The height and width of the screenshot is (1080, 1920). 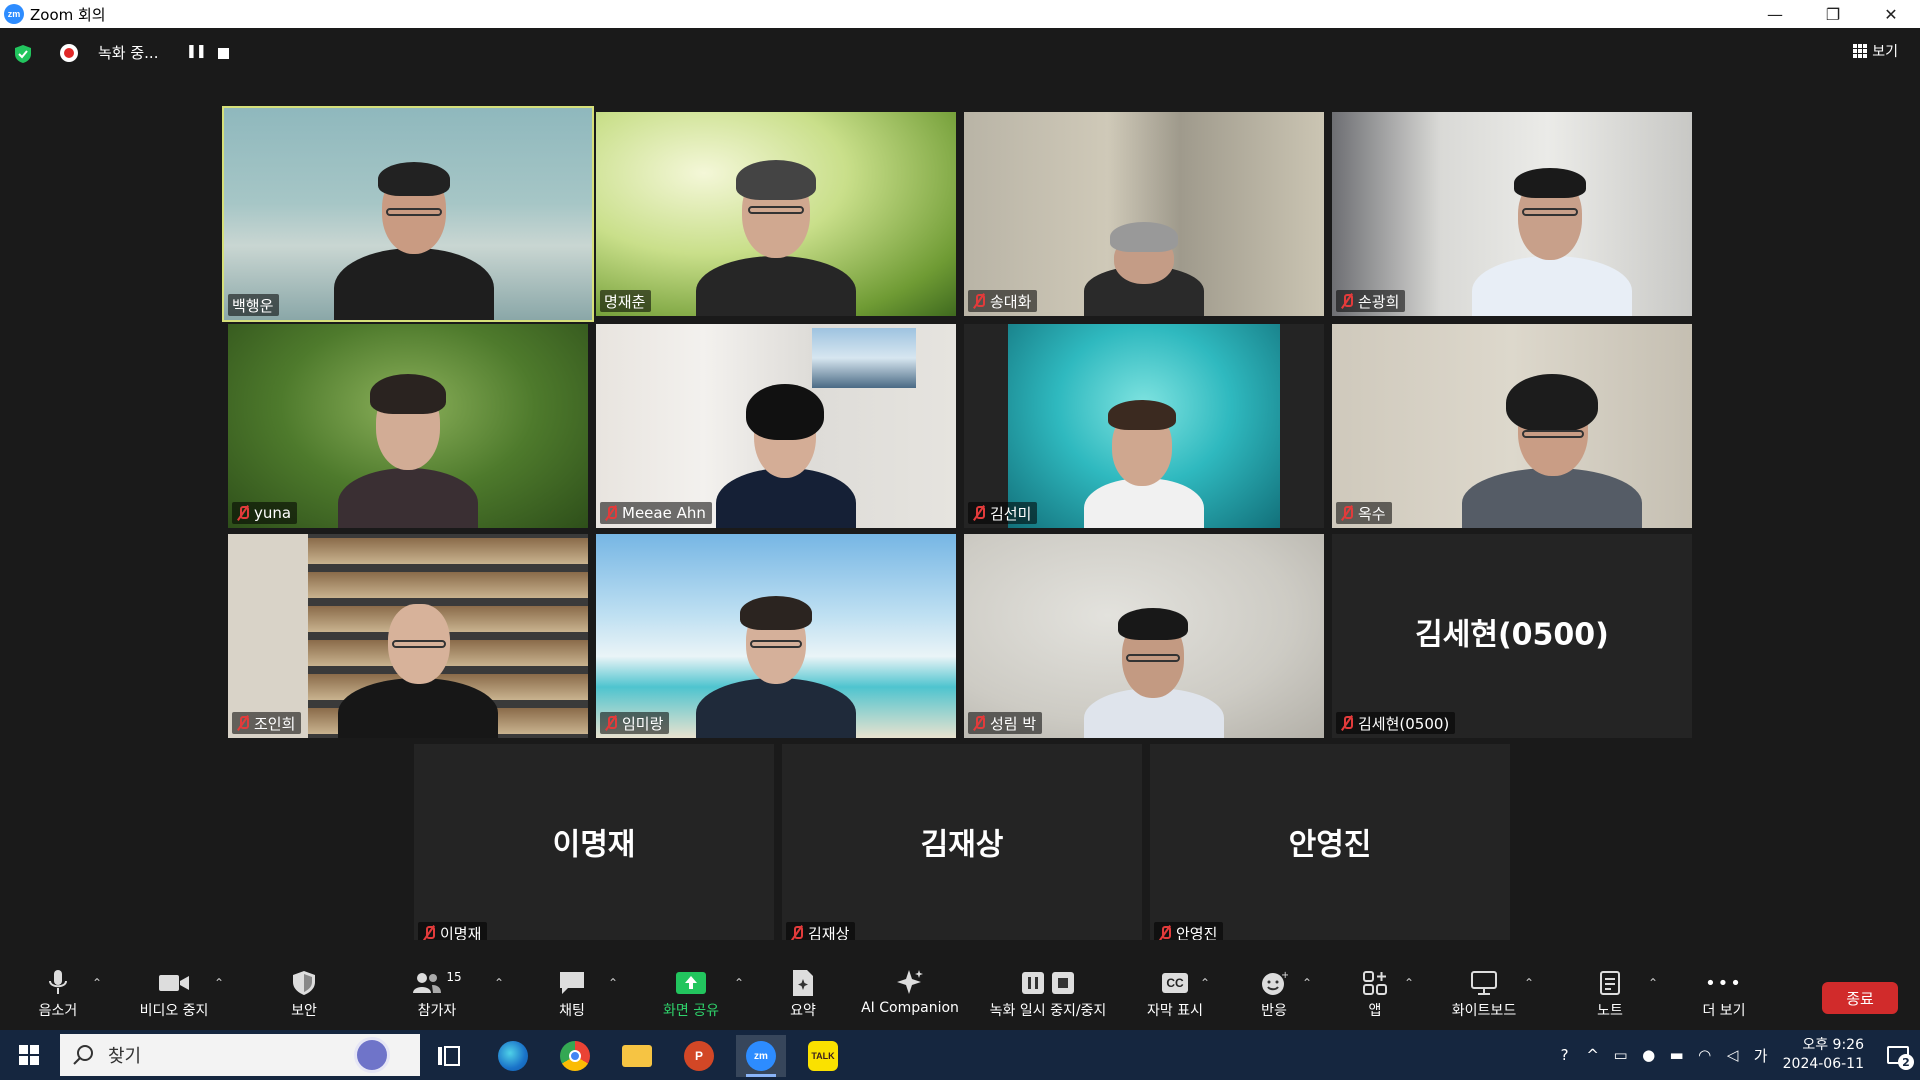 What do you see at coordinates (427, 983) in the screenshot?
I see `participants-icon` at bounding box center [427, 983].